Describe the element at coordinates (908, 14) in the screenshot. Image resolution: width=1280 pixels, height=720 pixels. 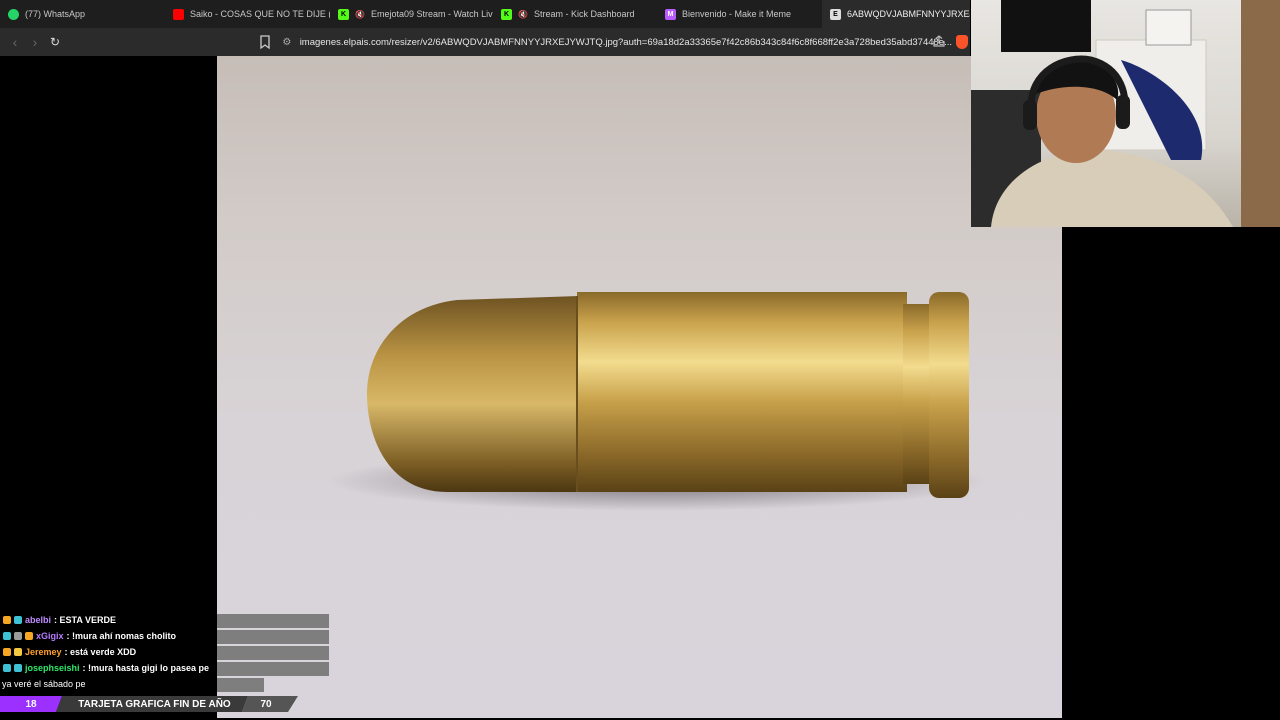
I see `tab-label: 6ABWQDVJABMFNNYYJRXEJYWT` at that location.